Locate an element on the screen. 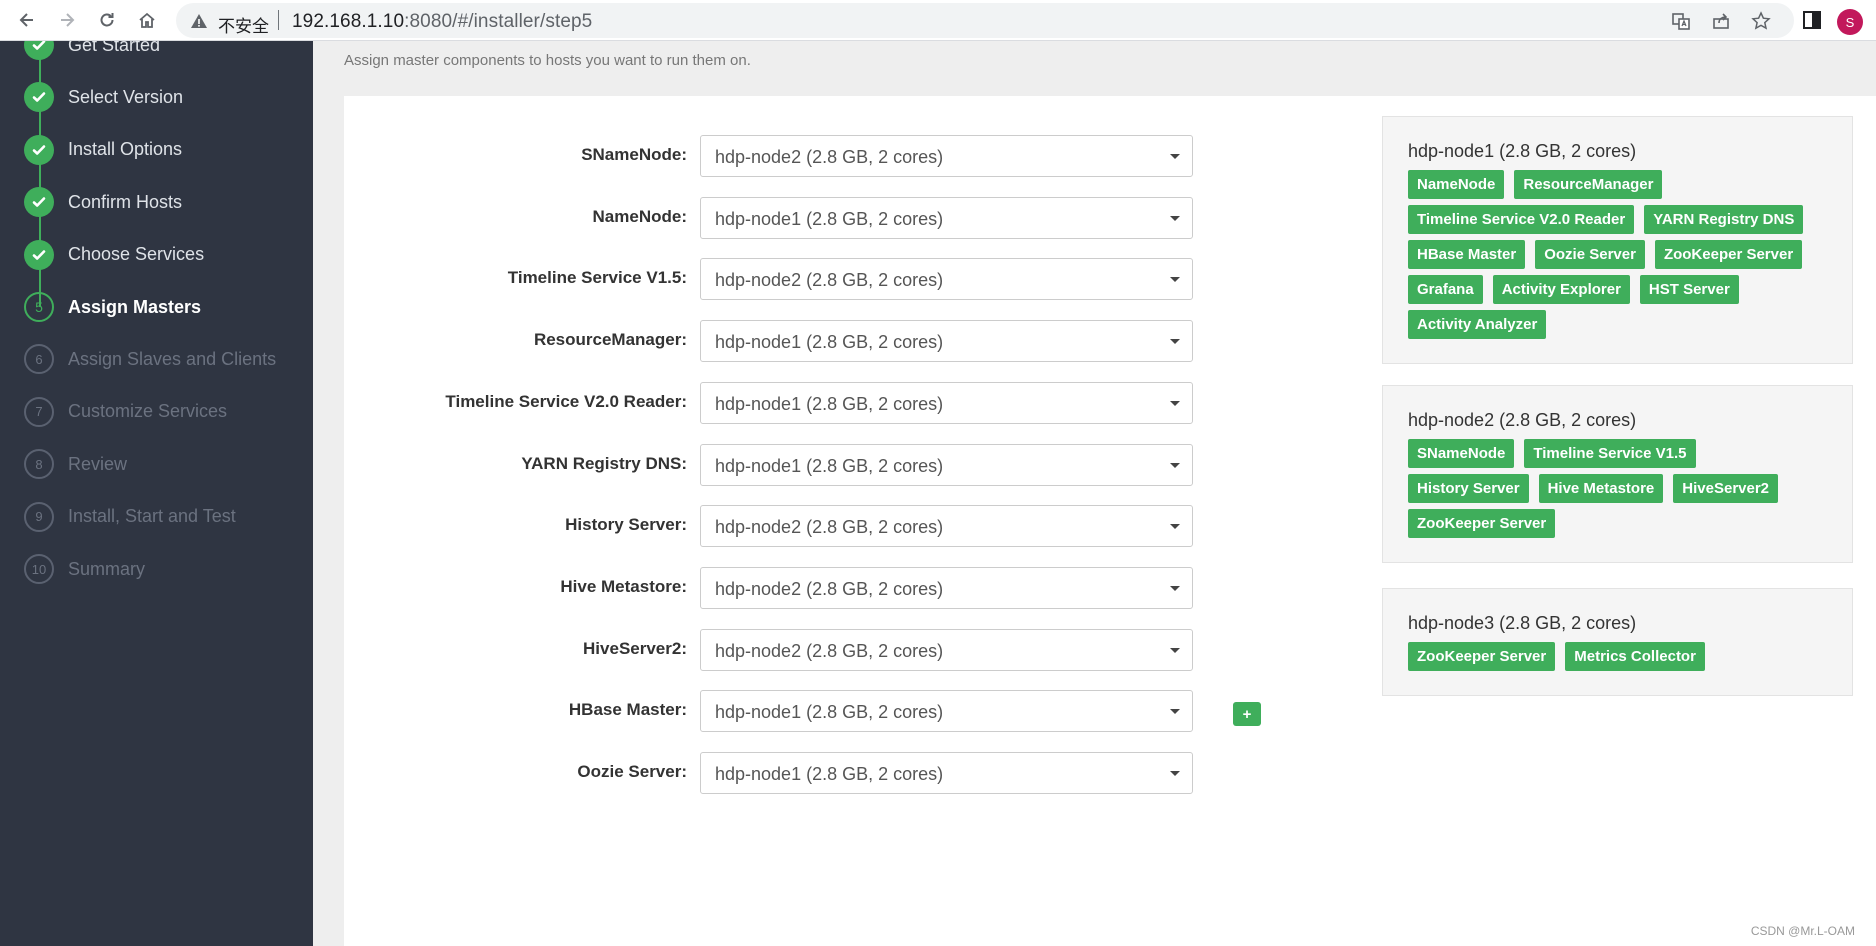  component-badge: NameNode is located at coordinates (1456, 184).